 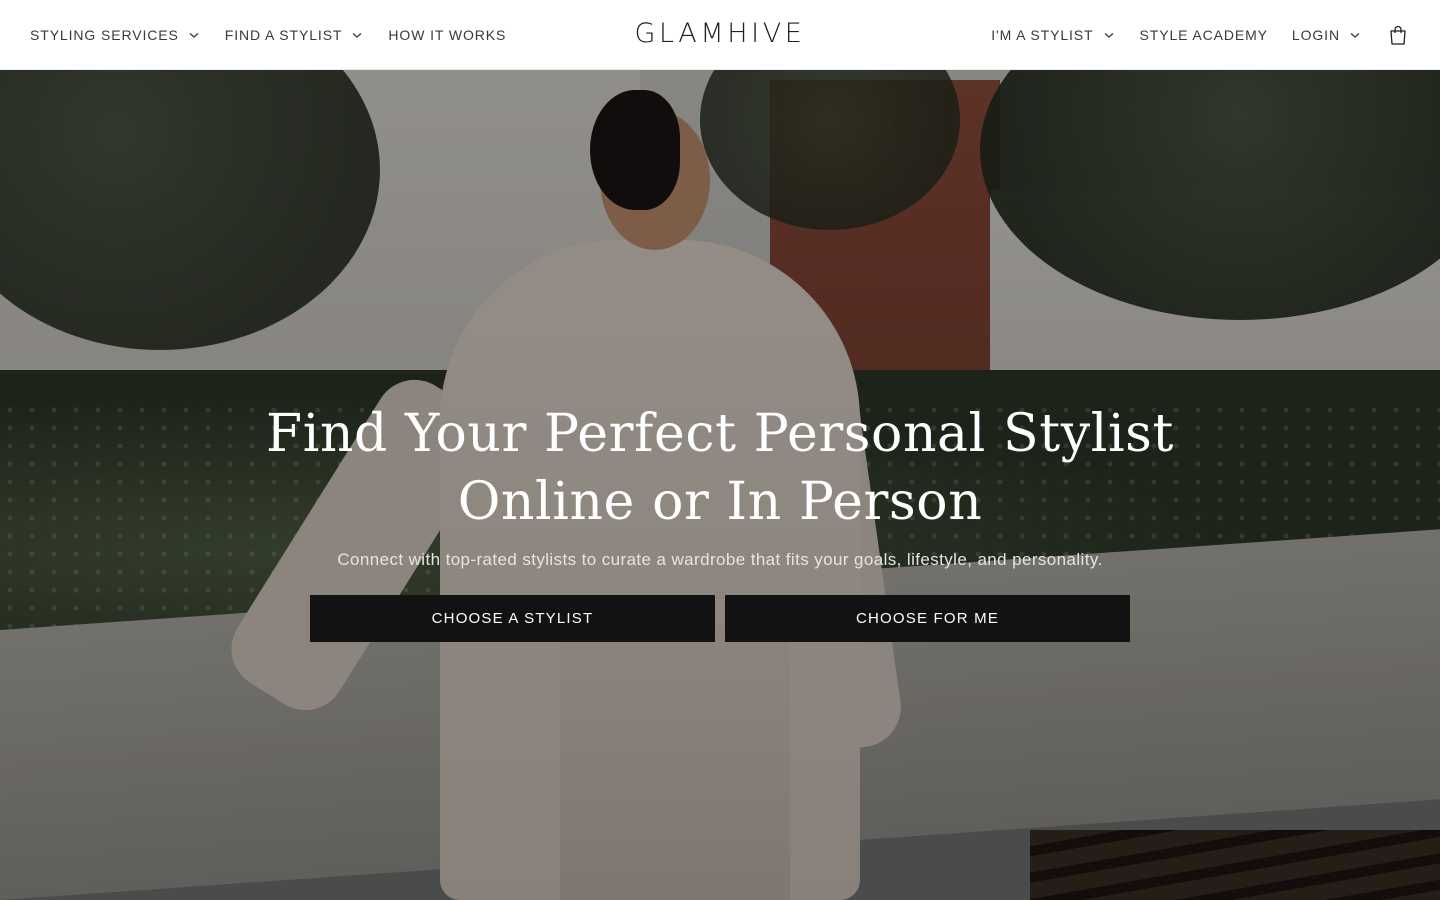 I want to click on nav-im-a-stylist-label: I'M A STYLIST, so click(x=1042, y=34).